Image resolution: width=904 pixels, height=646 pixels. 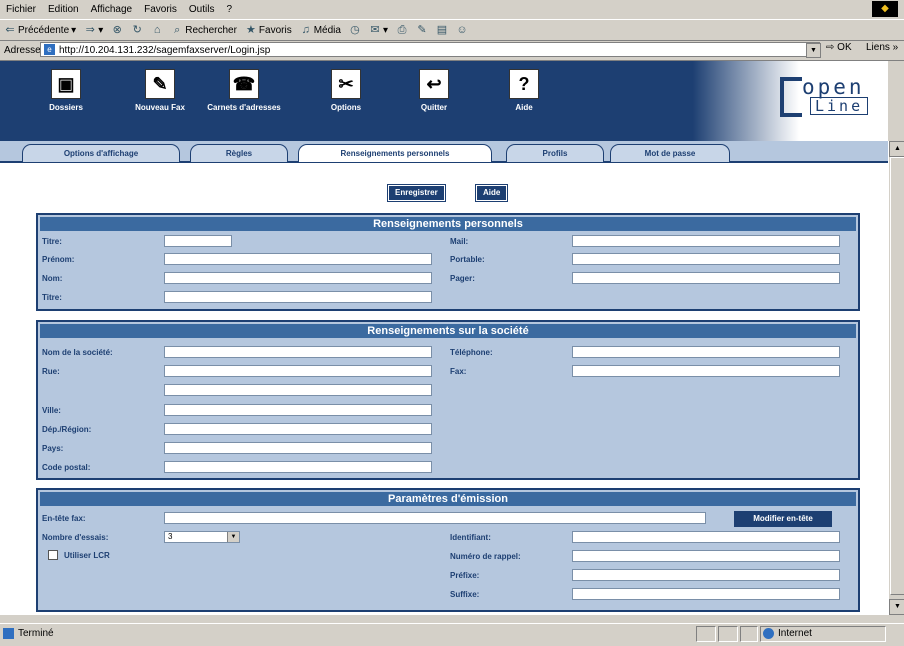 I want to click on vertical-scrollbar: ▲ ▼, so click(x=896, y=378).